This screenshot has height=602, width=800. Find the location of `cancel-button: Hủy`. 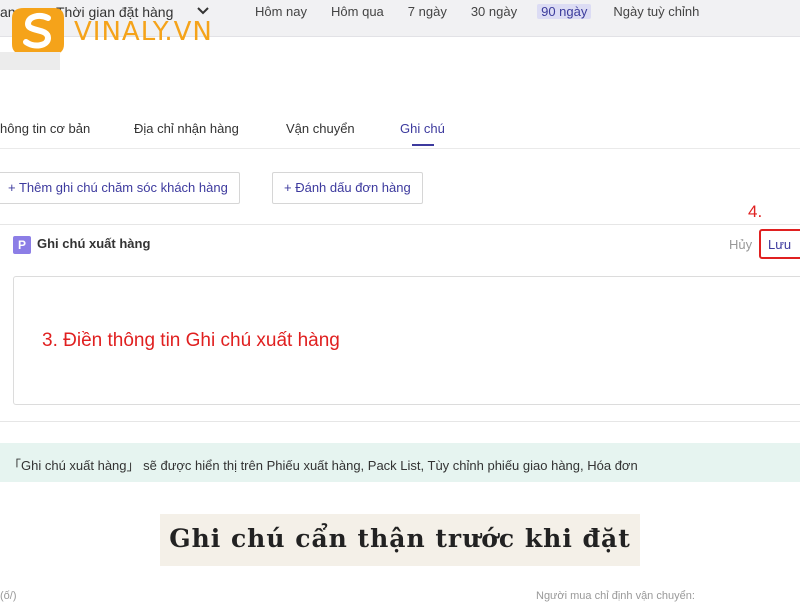

cancel-button: Hủy is located at coordinates (740, 244).